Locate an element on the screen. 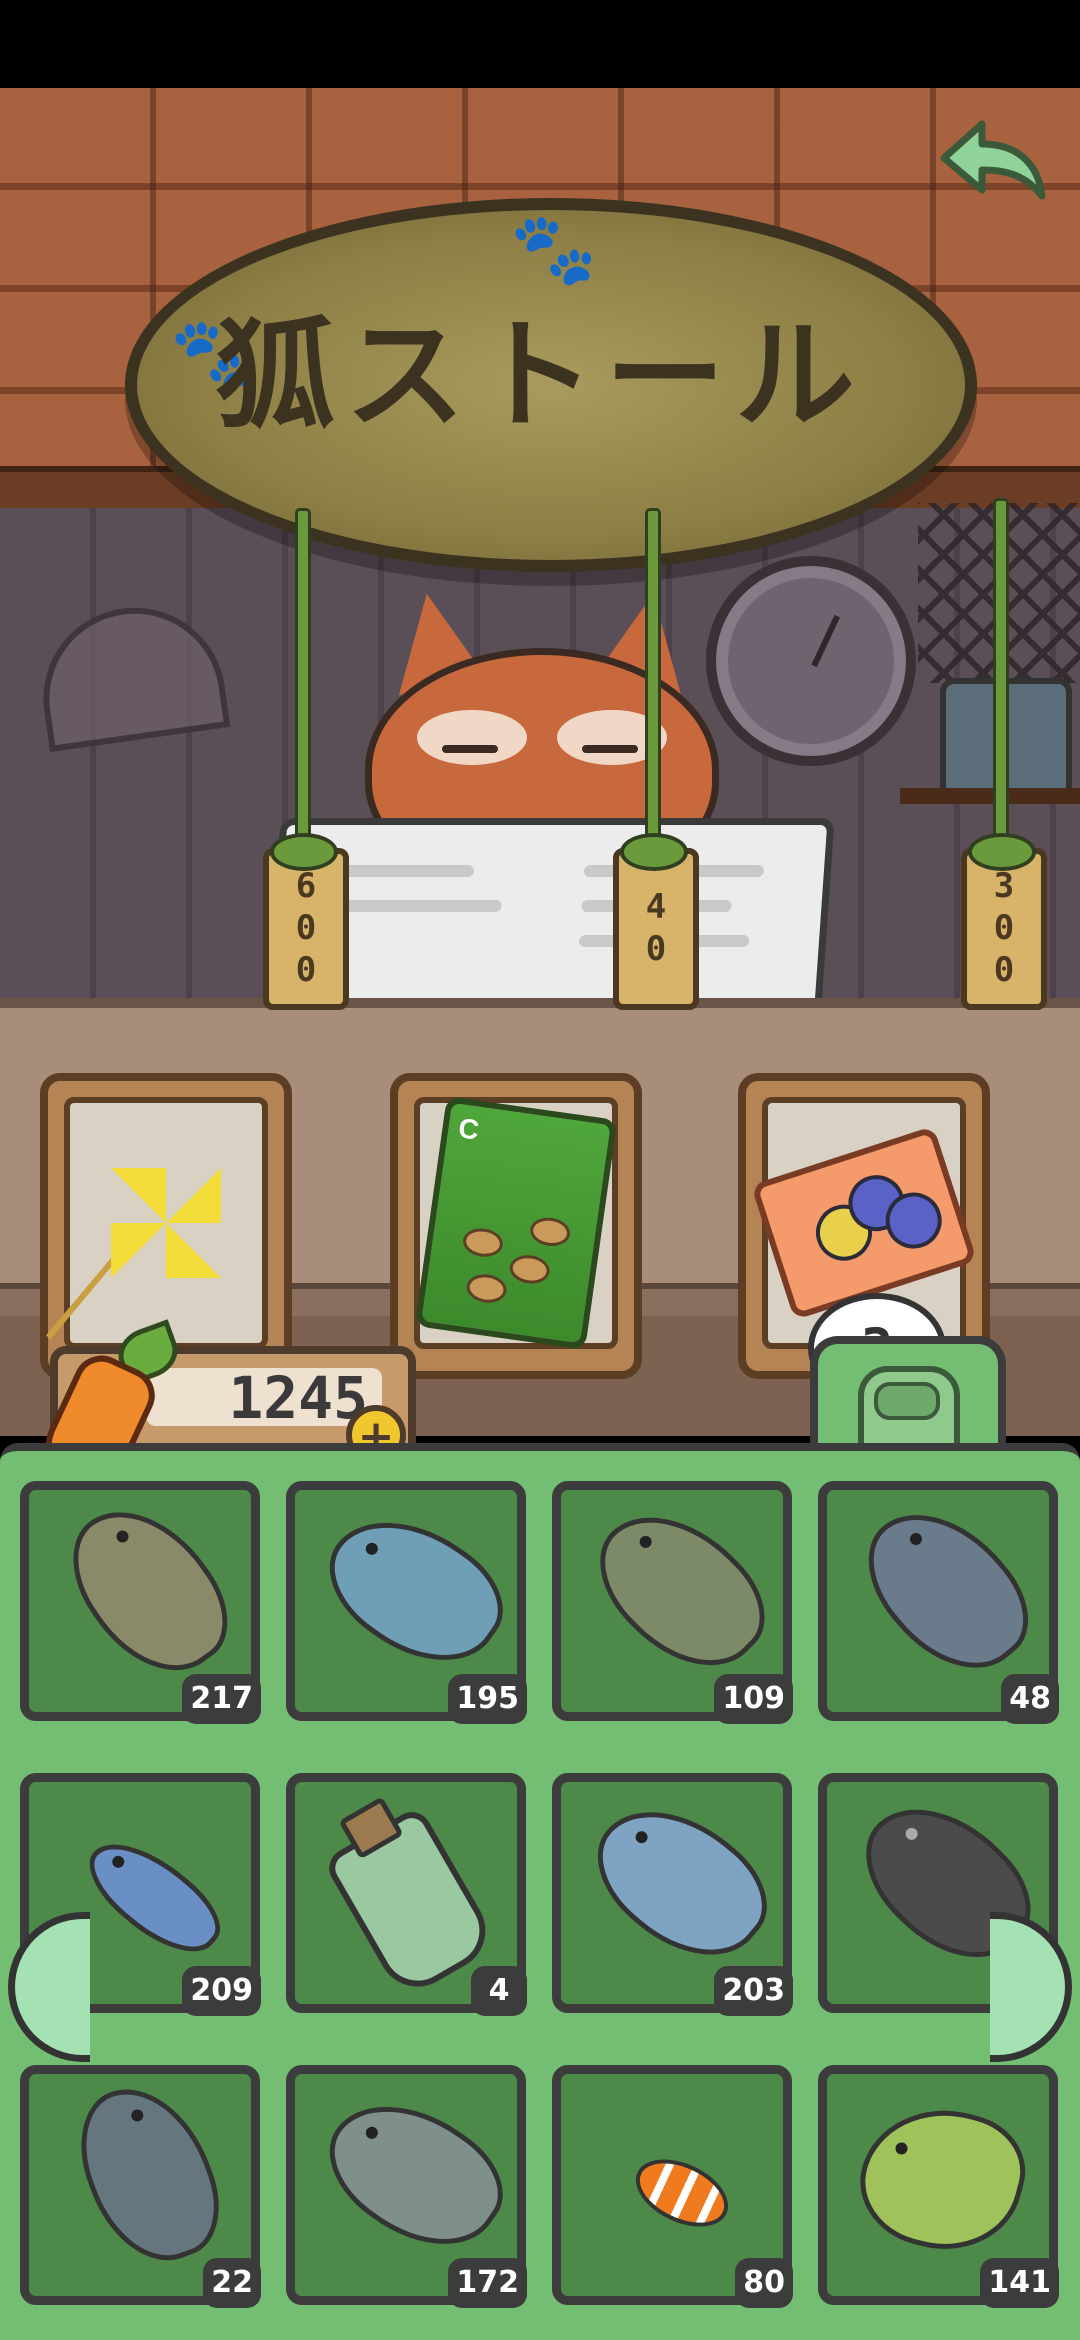 This screenshot has height=2340, width=1080. inventory-item-clownfish: 80 is located at coordinates (672, 2186).